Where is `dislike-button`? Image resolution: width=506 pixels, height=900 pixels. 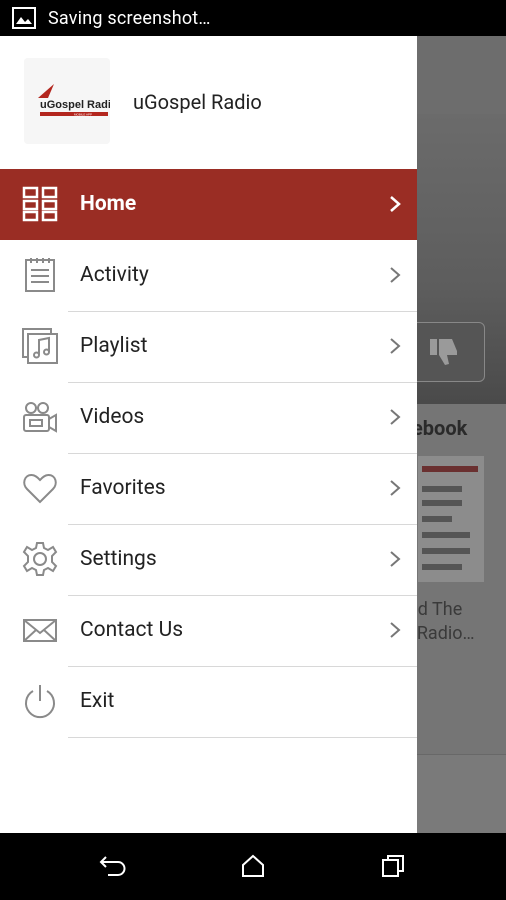 dislike-button is located at coordinates (445, 352).